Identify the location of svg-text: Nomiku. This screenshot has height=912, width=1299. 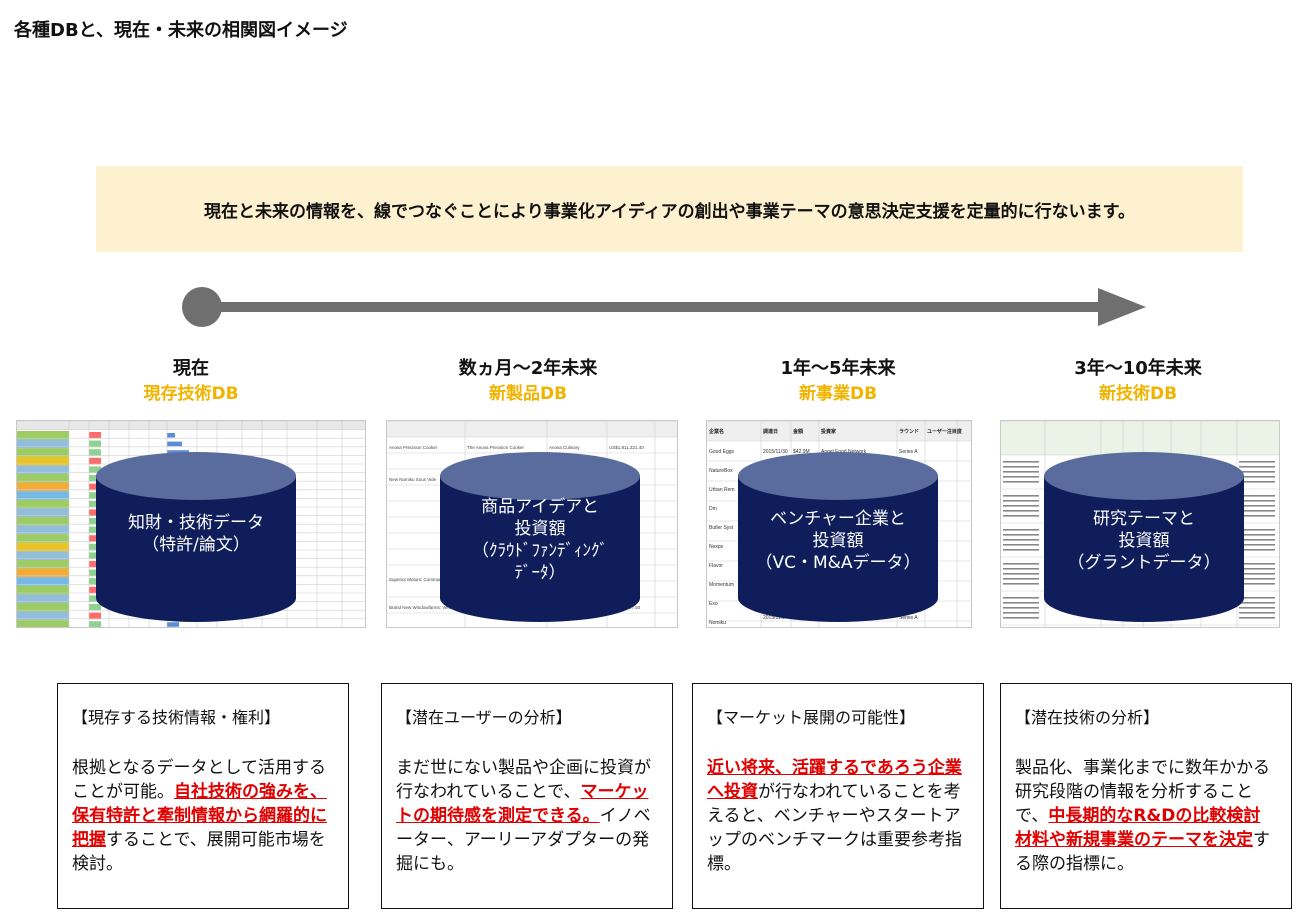
(717, 623).